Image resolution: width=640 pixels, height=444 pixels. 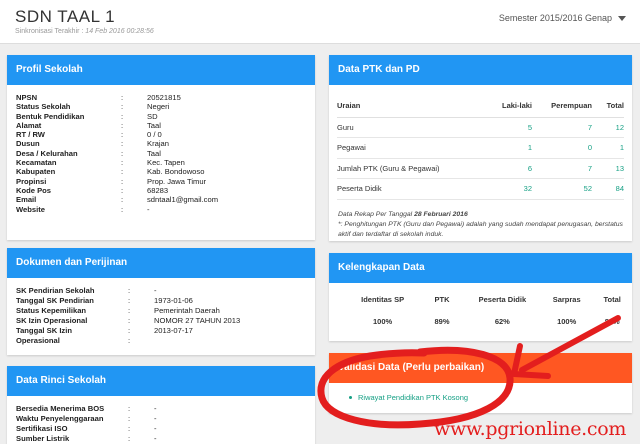 What do you see at coordinates (183, 200) in the screenshot?
I see `profil-value: sdntaal1@gmail.com` at bounding box center [183, 200].